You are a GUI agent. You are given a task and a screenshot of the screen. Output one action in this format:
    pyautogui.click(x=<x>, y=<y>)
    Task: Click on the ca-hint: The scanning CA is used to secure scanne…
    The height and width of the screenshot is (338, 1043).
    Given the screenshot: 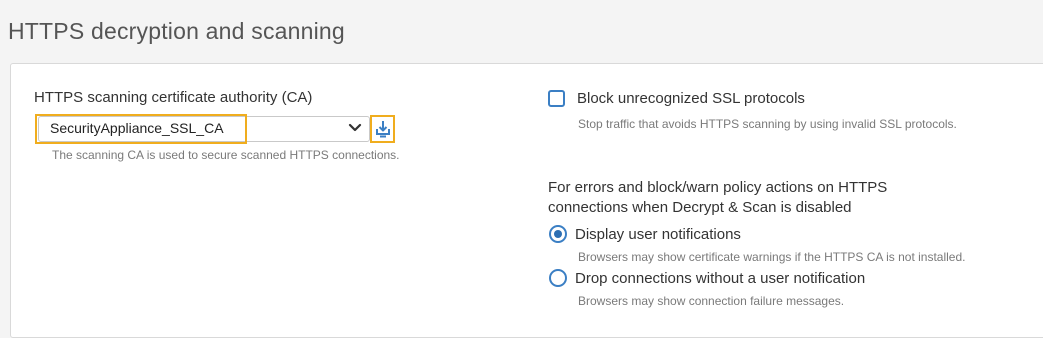 What is the action you would take?
    pyautogui.click(x=226, y=155)
    